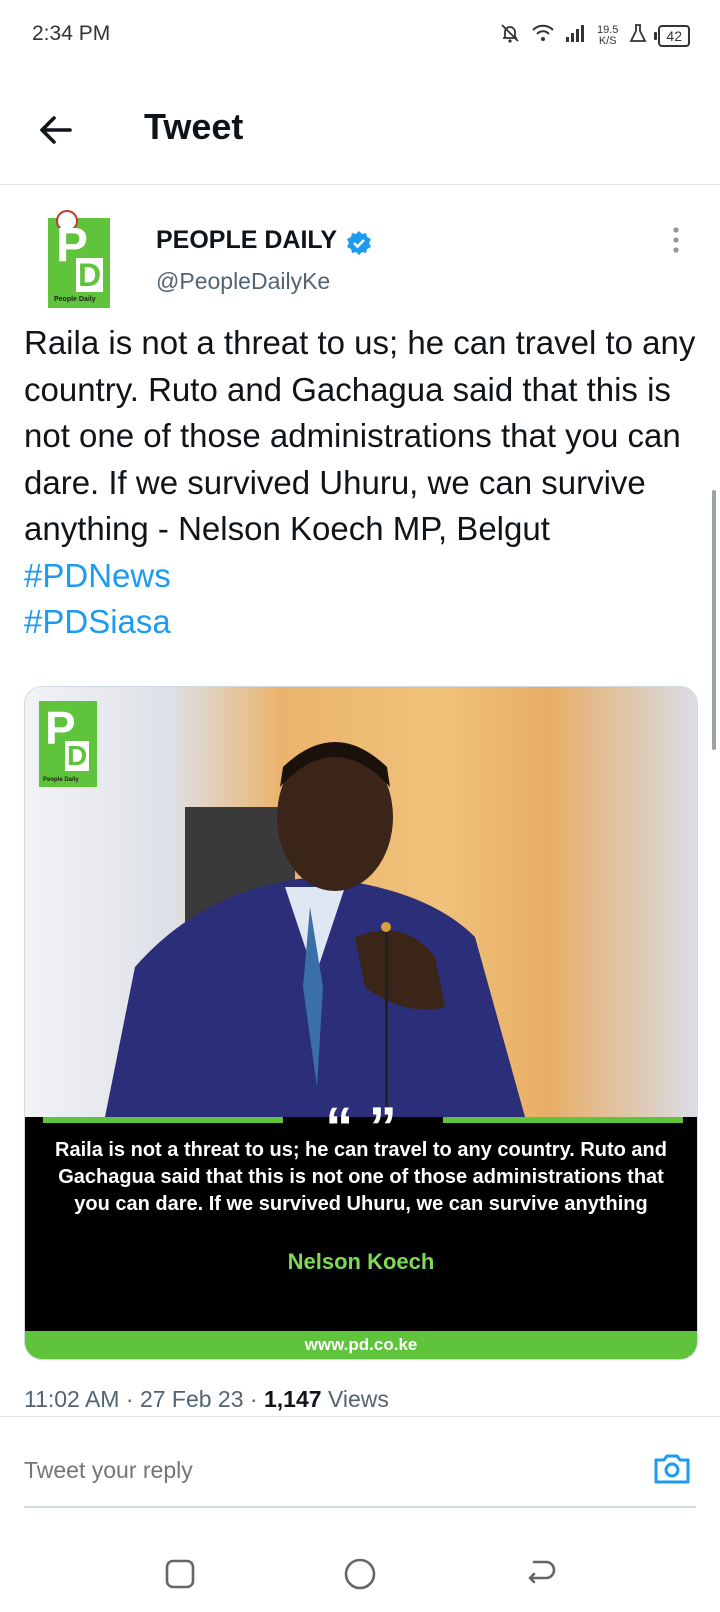 This screenshot has height=1612, width=720. Describe the element at coordinates (594, 35) in the screenshot. I see `status-icons: 19.5 K/S 42` at that location.